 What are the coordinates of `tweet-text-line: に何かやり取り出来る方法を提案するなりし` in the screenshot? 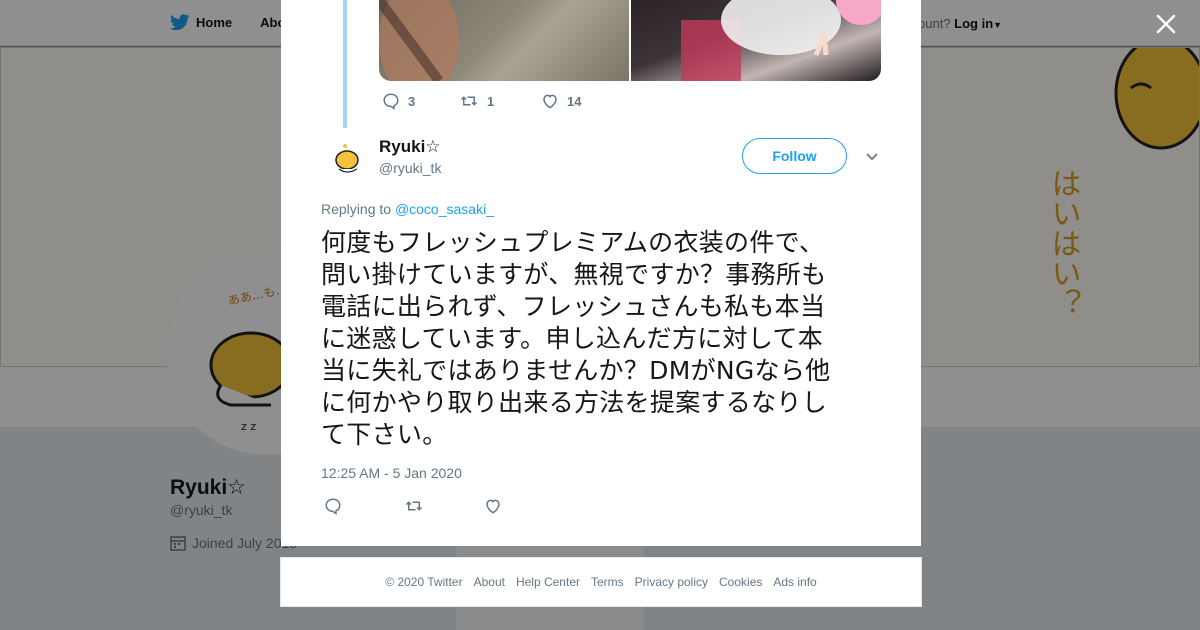 It's located at (574, 402).